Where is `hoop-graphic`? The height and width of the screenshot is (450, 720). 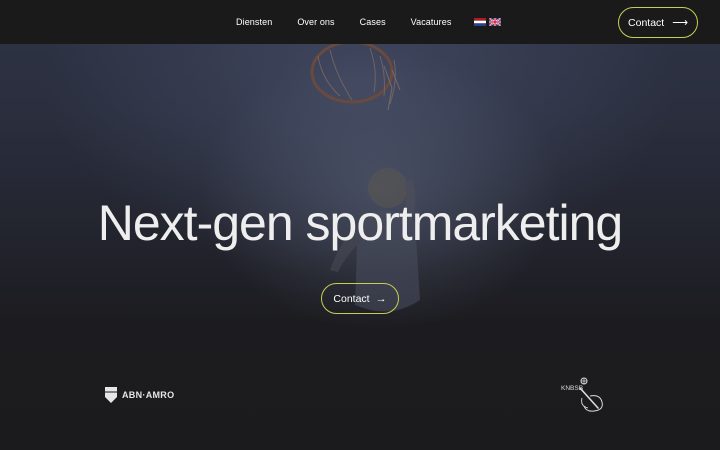
hoop-graphic is located at coordinates (355, 75).